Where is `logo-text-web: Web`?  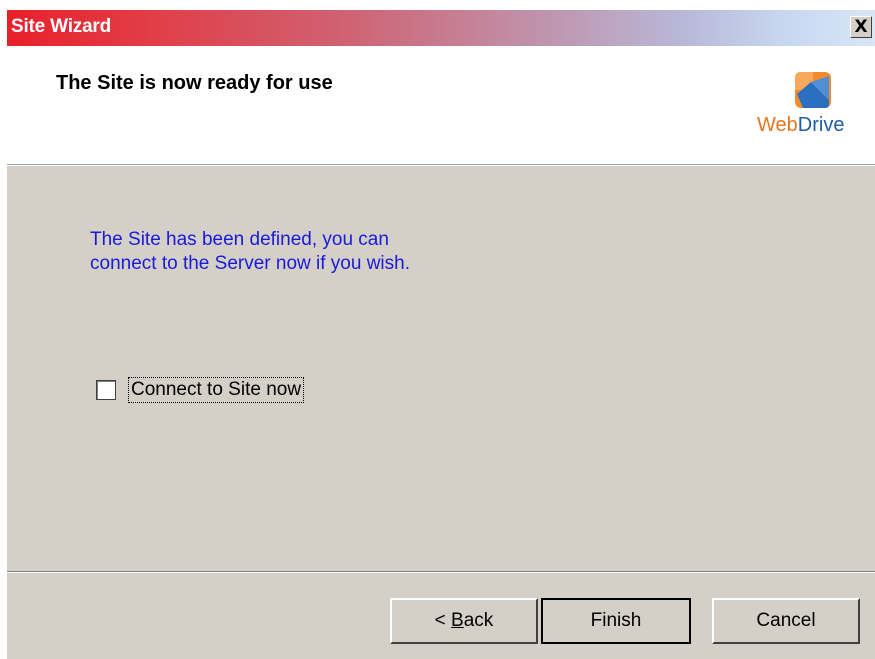 logo-text-web: Web is located at coordinates (777, 125).